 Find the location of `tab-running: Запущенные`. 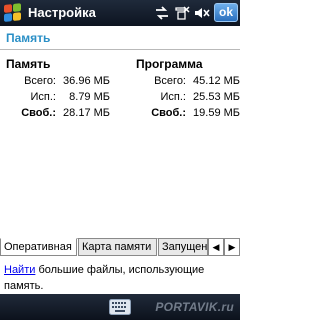

tab-running: Запущенные is located at coordinates (183, 247).